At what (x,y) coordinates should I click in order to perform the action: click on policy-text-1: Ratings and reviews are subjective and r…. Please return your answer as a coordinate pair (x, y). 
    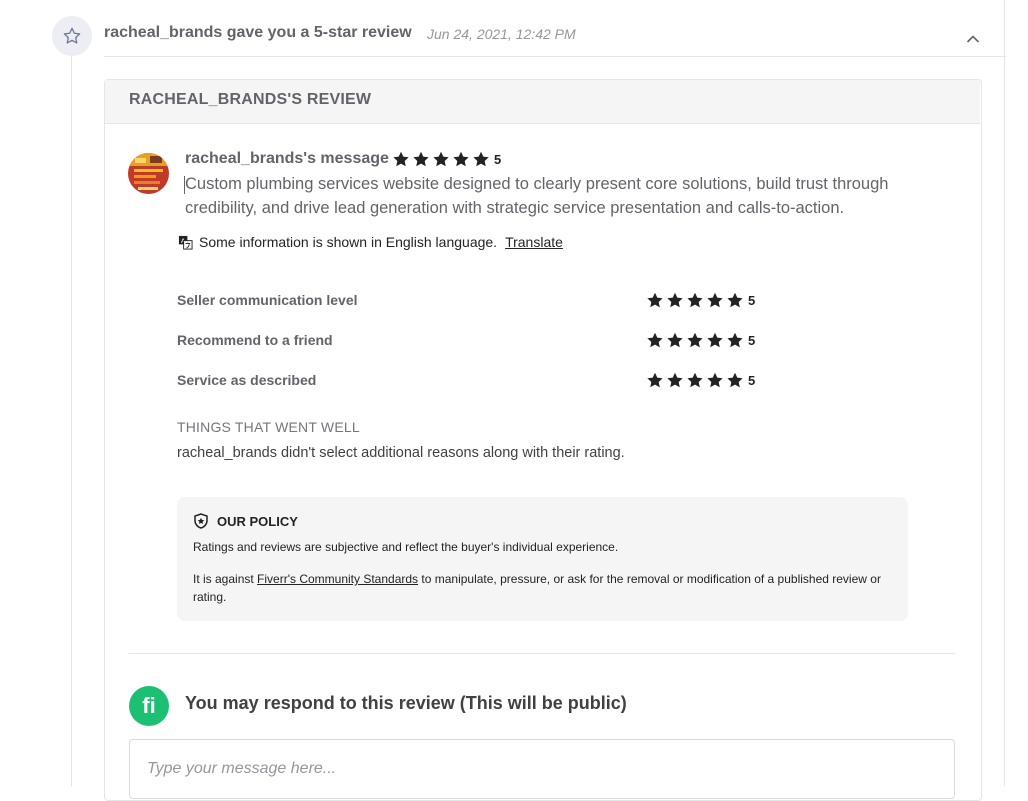
    Looking at the image, I should click on (406, 547).